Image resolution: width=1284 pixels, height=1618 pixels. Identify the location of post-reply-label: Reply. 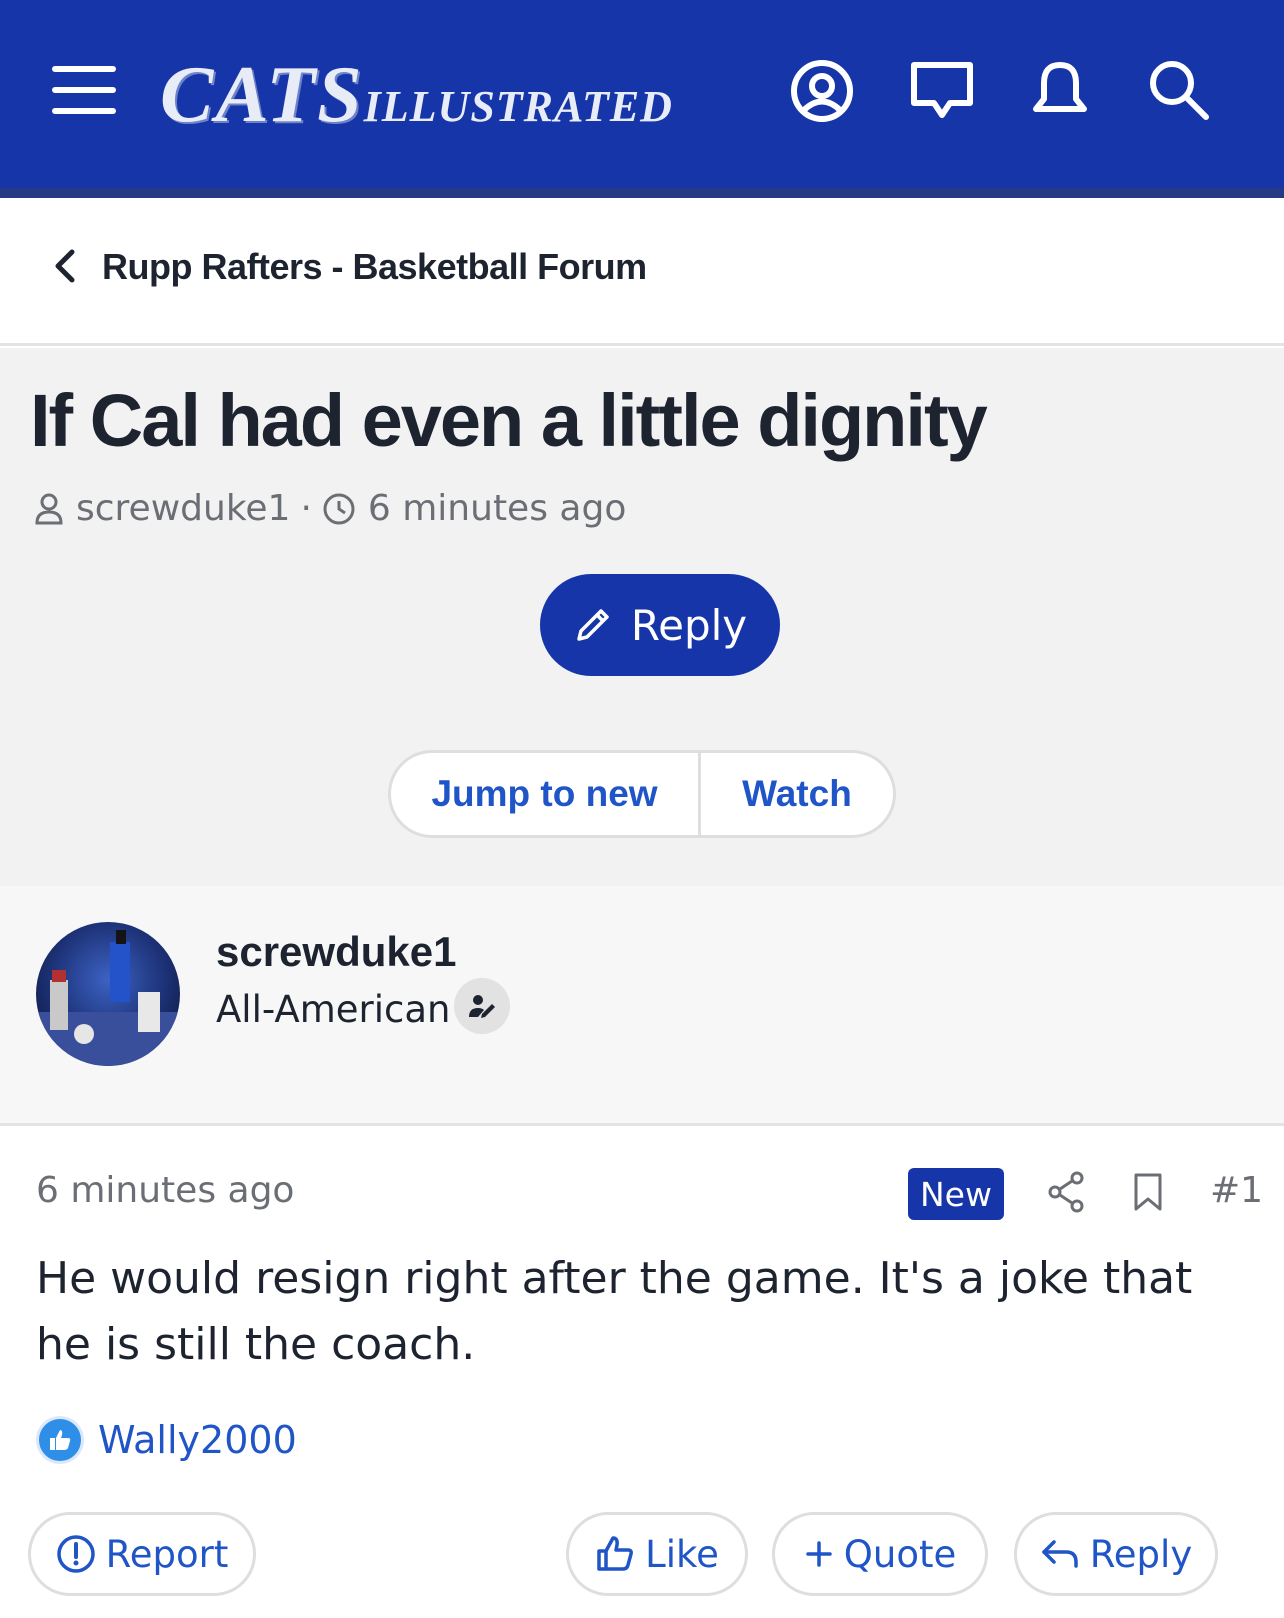
(1141, 1554).